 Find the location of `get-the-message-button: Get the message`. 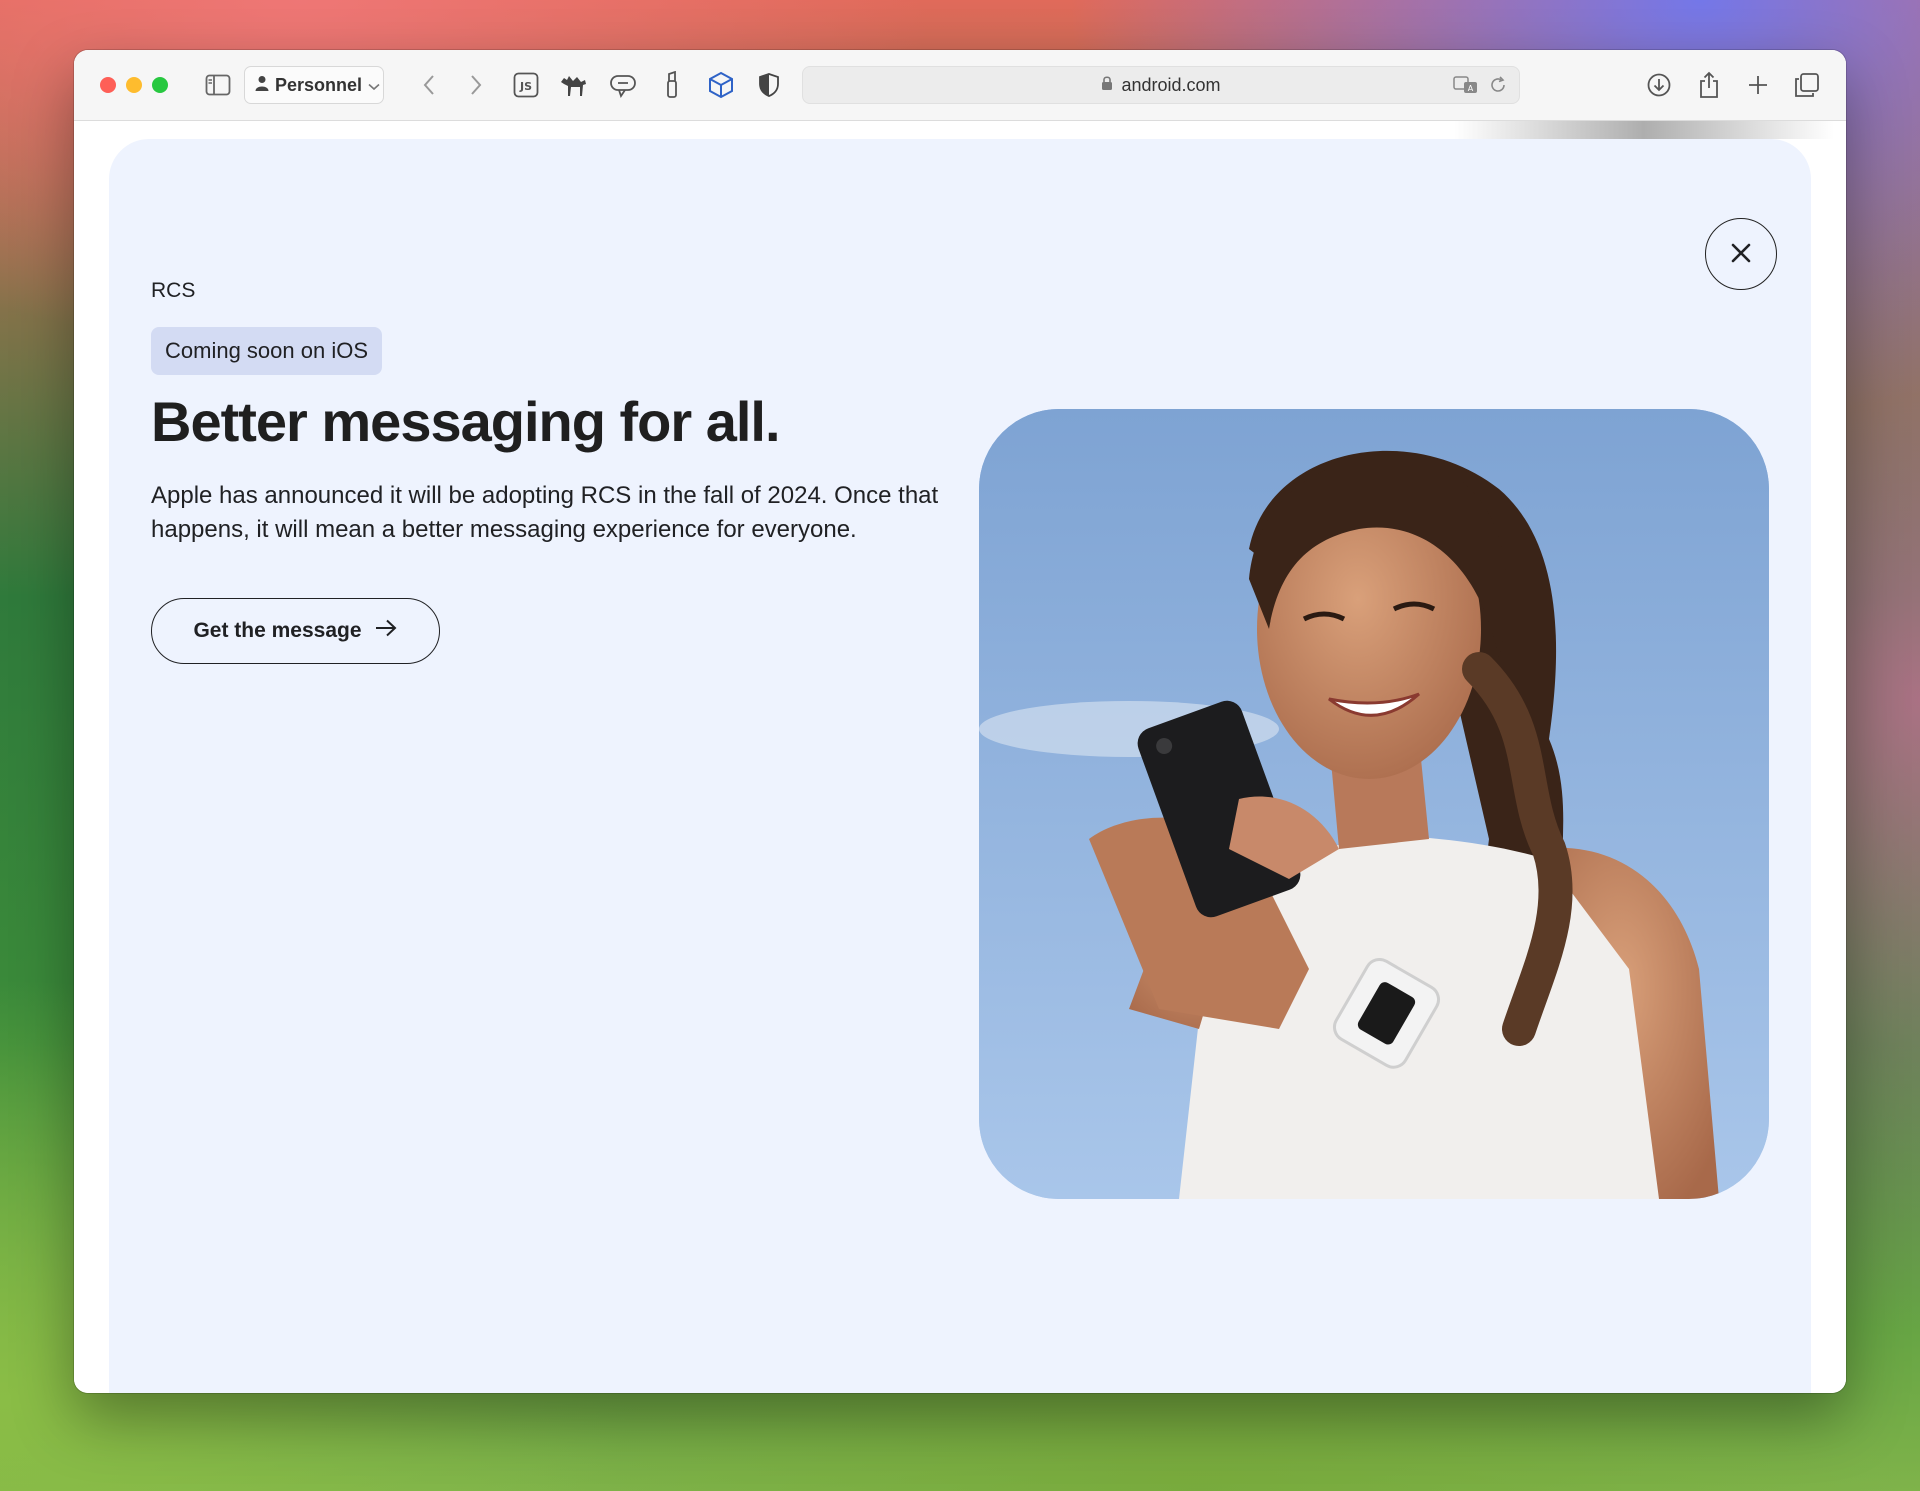

get-the-message-button: Get the message is located at coordinates (295, 631).